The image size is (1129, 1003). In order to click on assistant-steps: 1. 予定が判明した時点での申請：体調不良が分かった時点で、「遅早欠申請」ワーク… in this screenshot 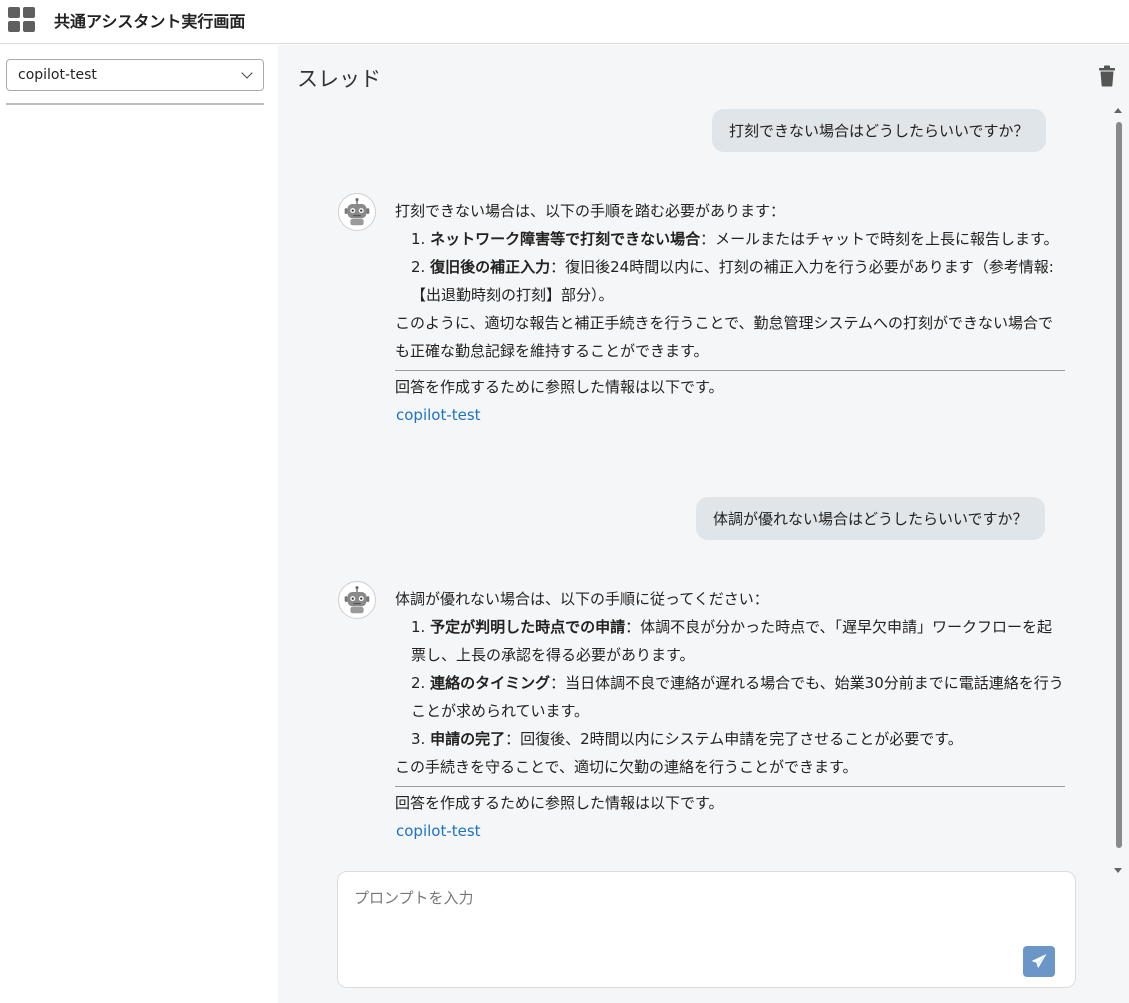, I will do `click(730, 683)`.